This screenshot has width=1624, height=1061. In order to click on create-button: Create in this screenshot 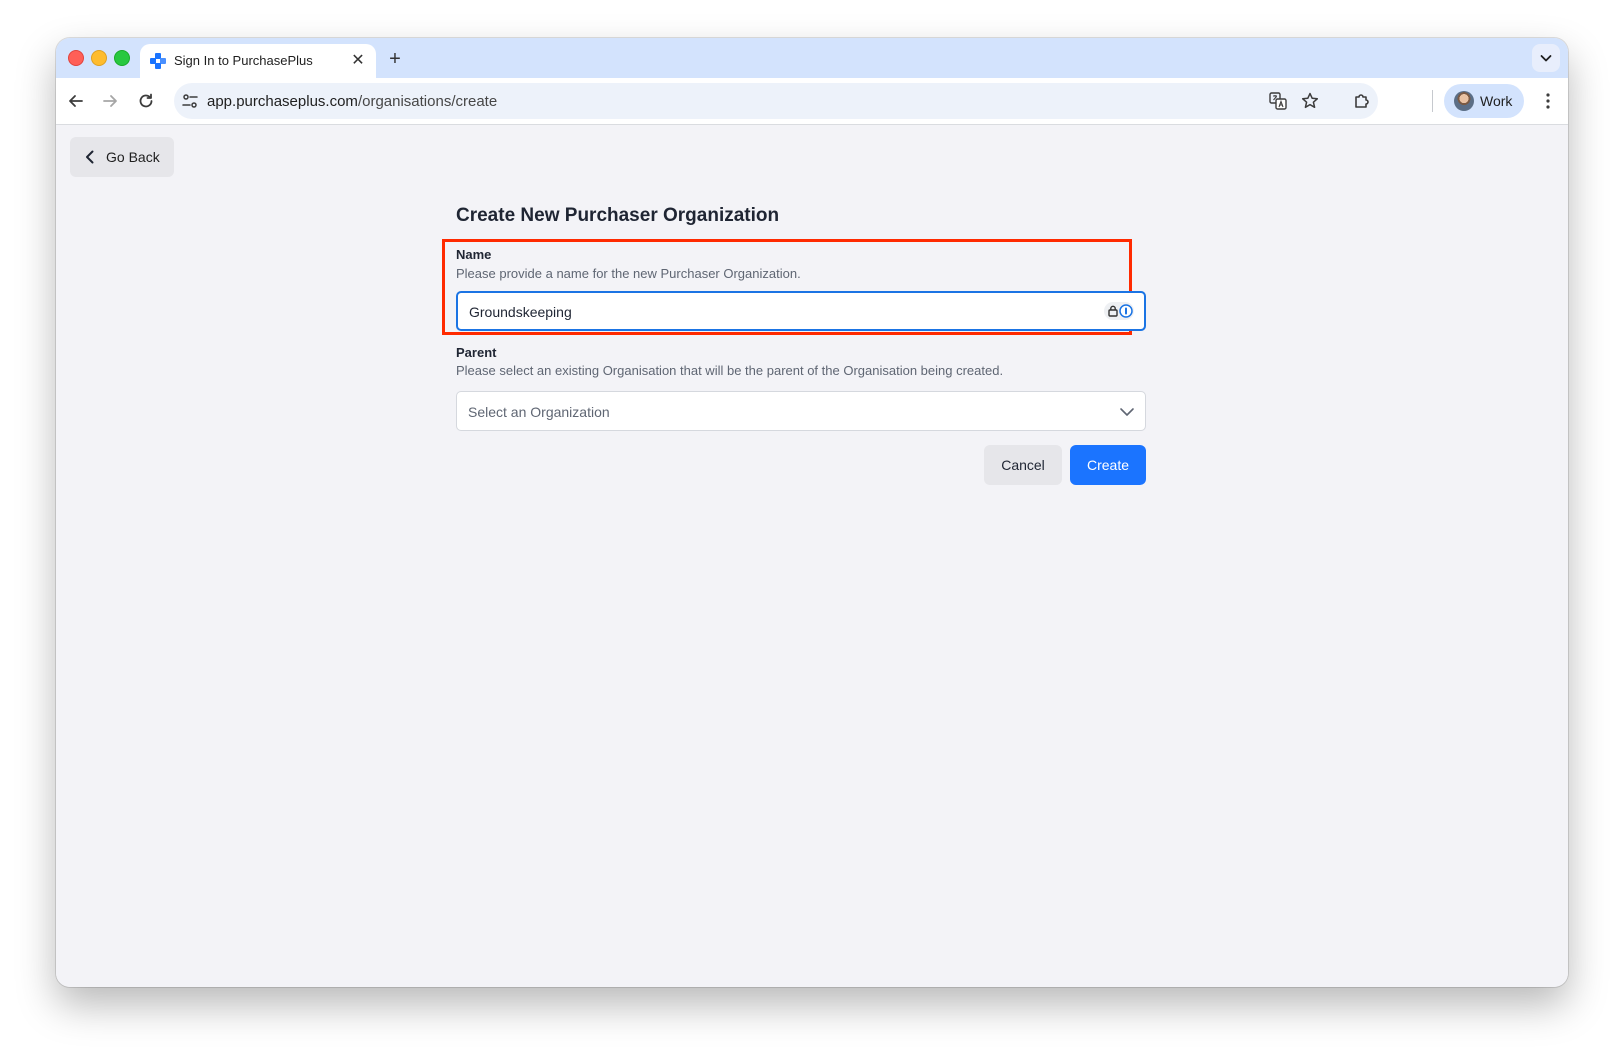, I will do `click(1108, 465)`.